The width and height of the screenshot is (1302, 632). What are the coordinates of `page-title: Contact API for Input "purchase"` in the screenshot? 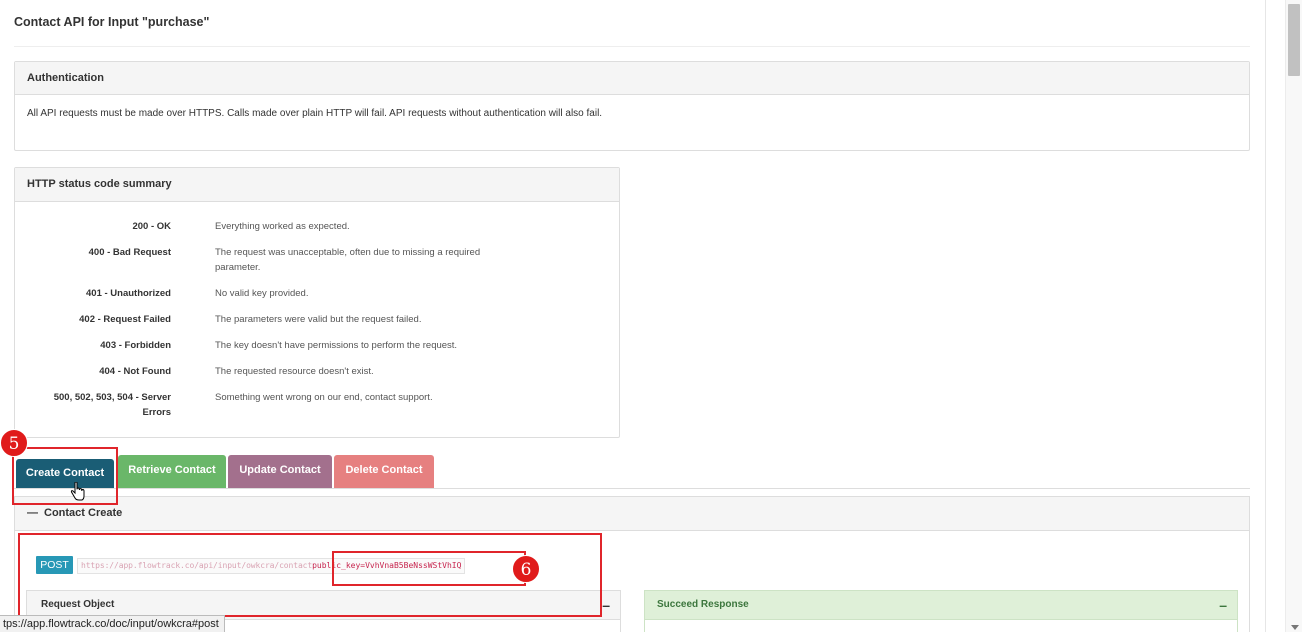 It's located at (112, 22).